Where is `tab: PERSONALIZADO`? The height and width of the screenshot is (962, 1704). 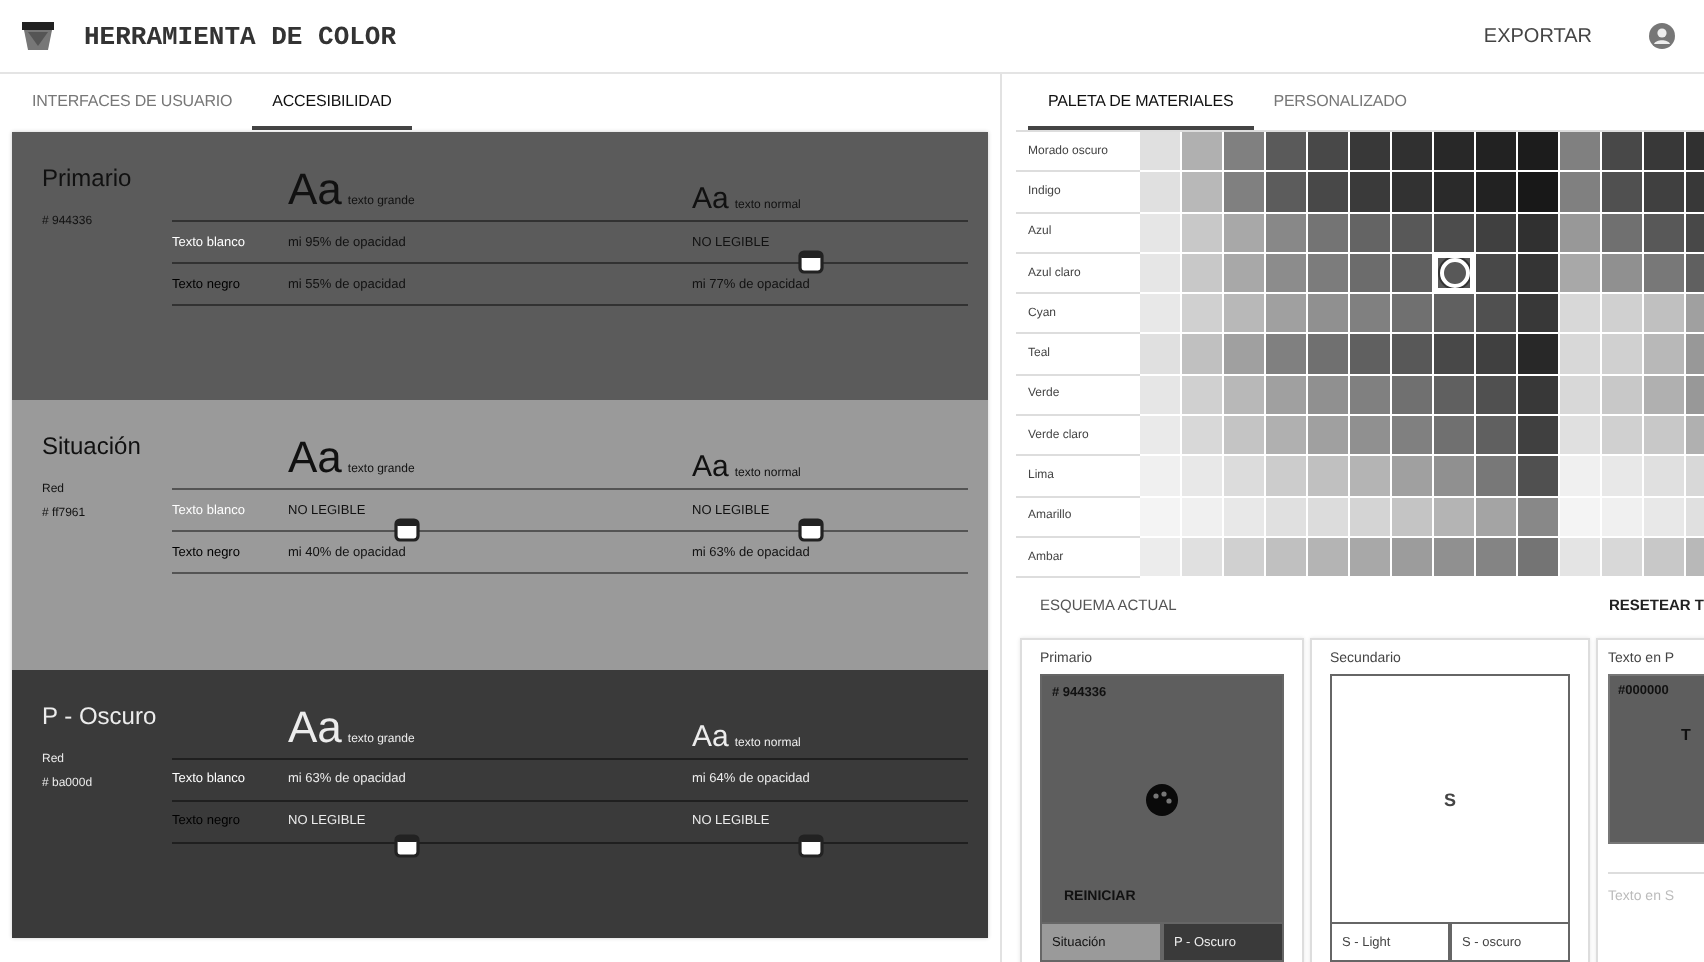
tab: PERSONALIZADO is located at coordinates (1340, 102).